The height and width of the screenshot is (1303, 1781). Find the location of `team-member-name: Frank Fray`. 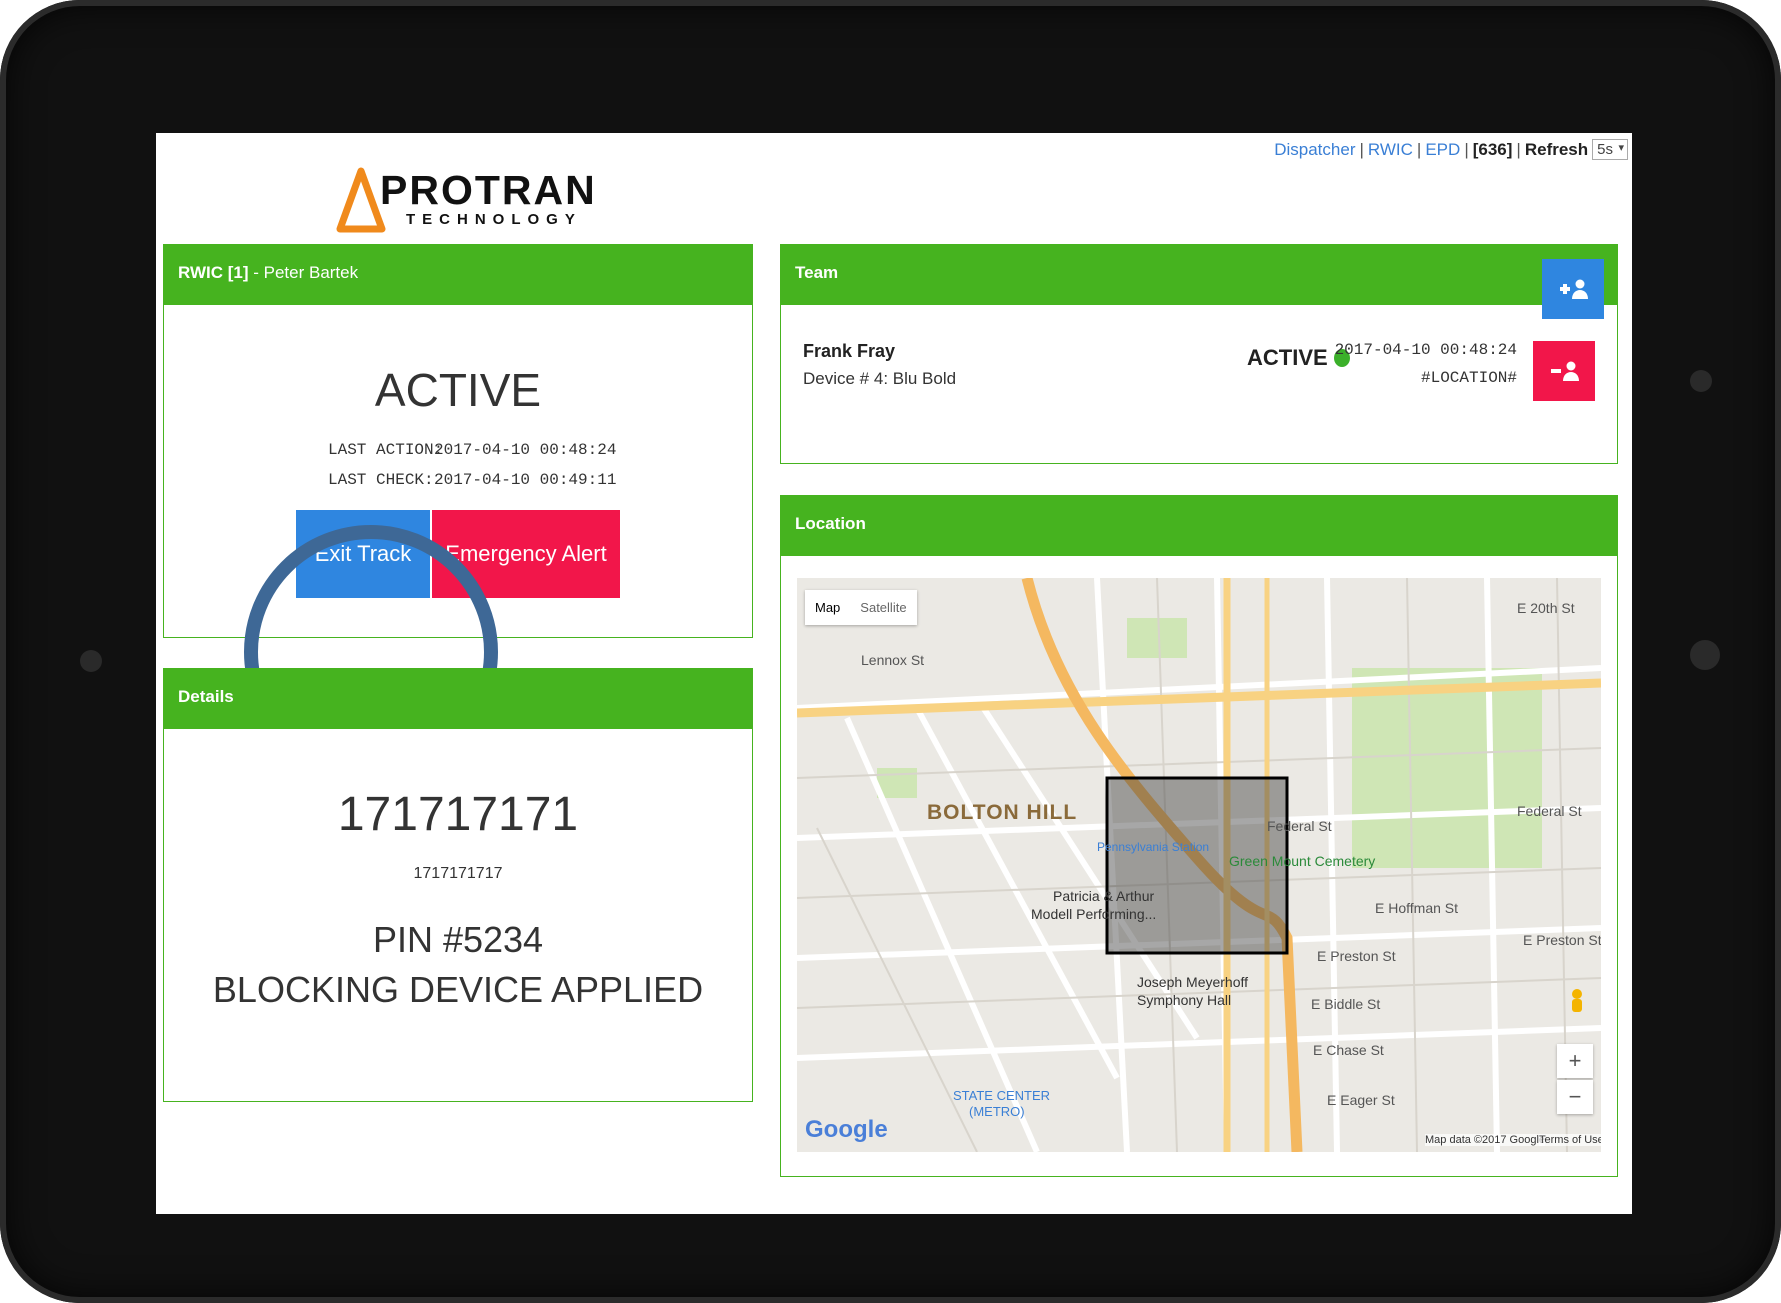

team-member-name: Frank Fray is located at coordinates (849, 351).